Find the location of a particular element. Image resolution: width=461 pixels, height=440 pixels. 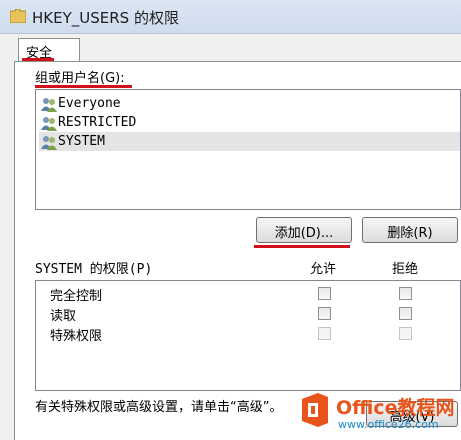

permission-row-read: 读取 is located at coordinates (248, 314).